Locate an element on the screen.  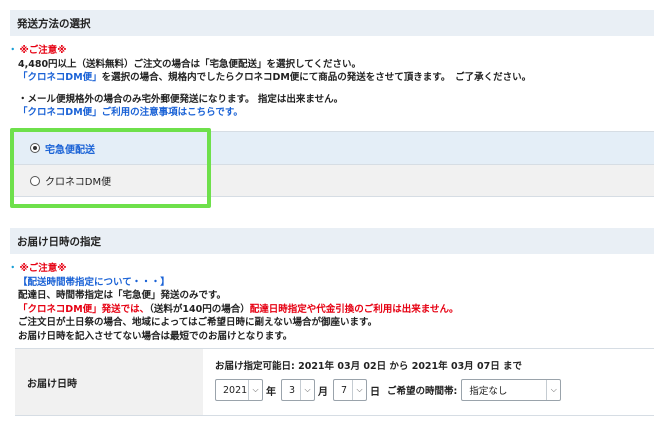
shipping-notice-dm-mention: 「クロネコDM便」 is located at coordinates (60, 77).